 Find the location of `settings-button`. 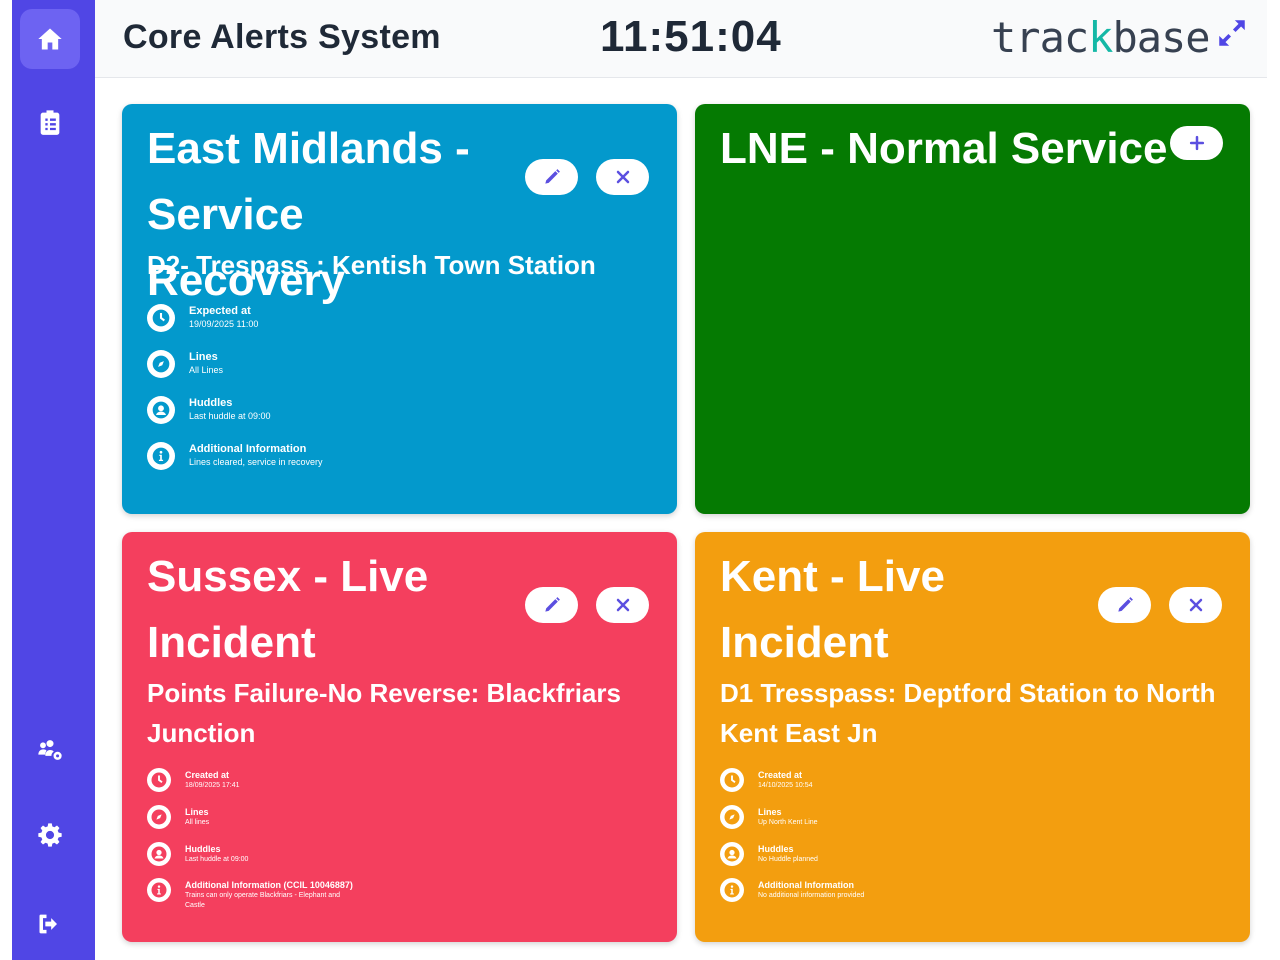

settings-button is located at coordinates (50, 835).